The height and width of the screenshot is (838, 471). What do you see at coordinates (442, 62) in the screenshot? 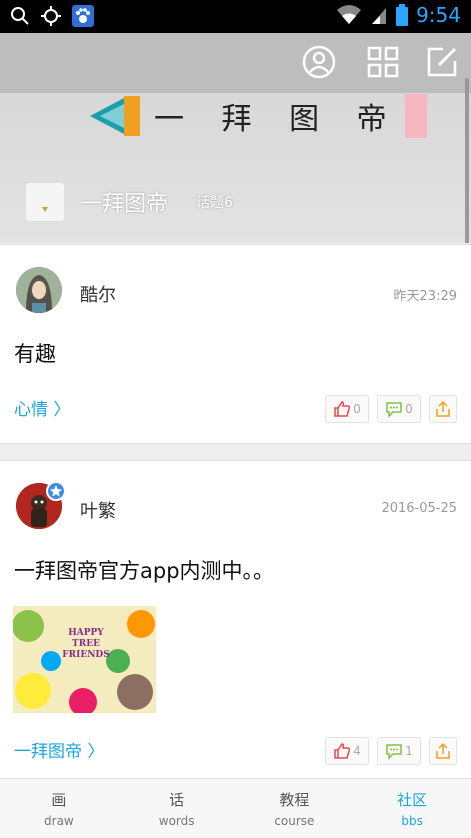
I see `compose-icon` at bounding box center [442, 62].